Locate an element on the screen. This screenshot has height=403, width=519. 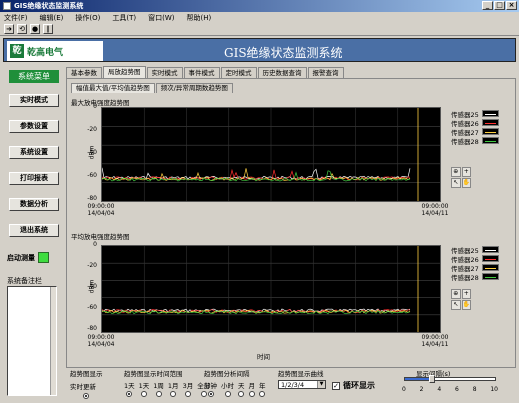
slider-tick: 4 is located at coordinates (439, 389).